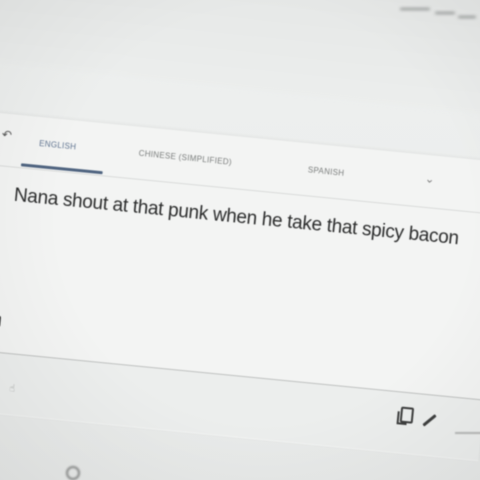 The width and height of the screenshot is (480, 480). Describe the element at coordinates (1, 321) in the screenshot. I see `stop-icon` at that location.